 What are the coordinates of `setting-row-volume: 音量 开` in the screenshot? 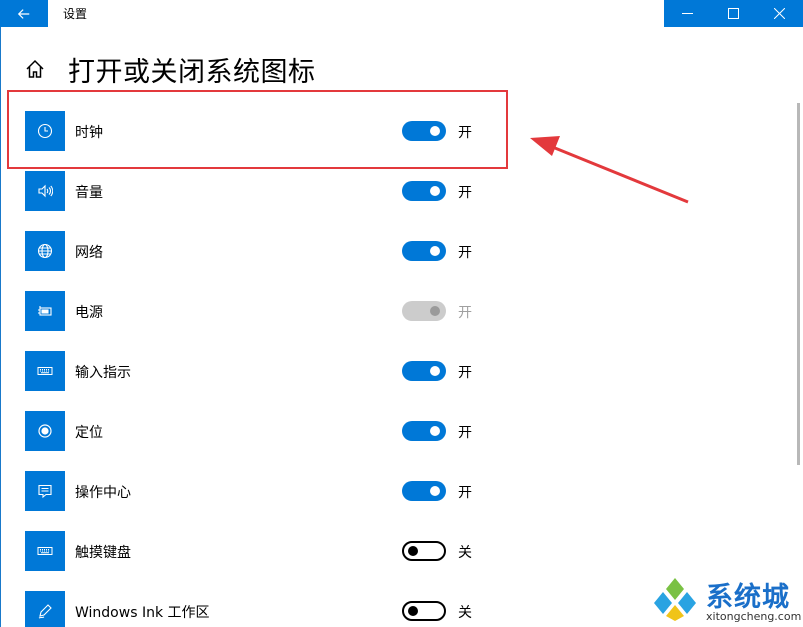 It's located at (255, 191).